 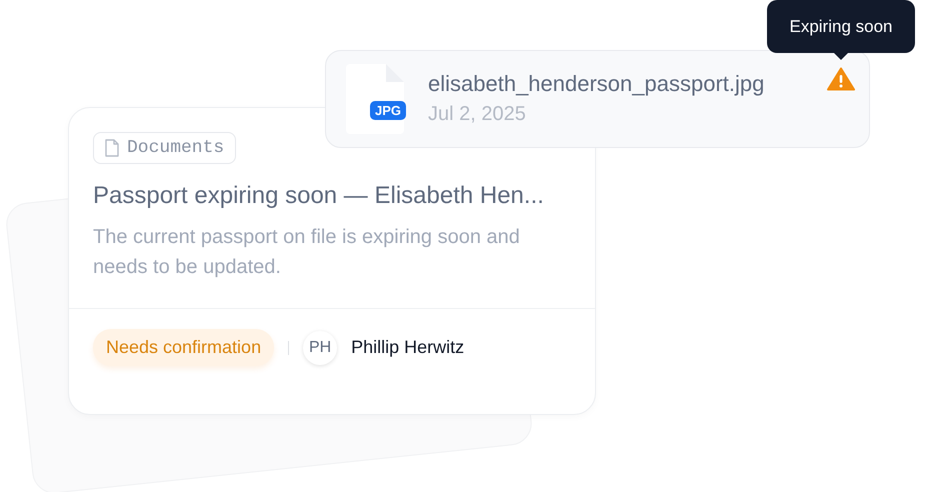 What do you see at coordinates (841, 26) in the screenshot?
I see `tooltip: Expiring soon` at bounding box center [841, 26].